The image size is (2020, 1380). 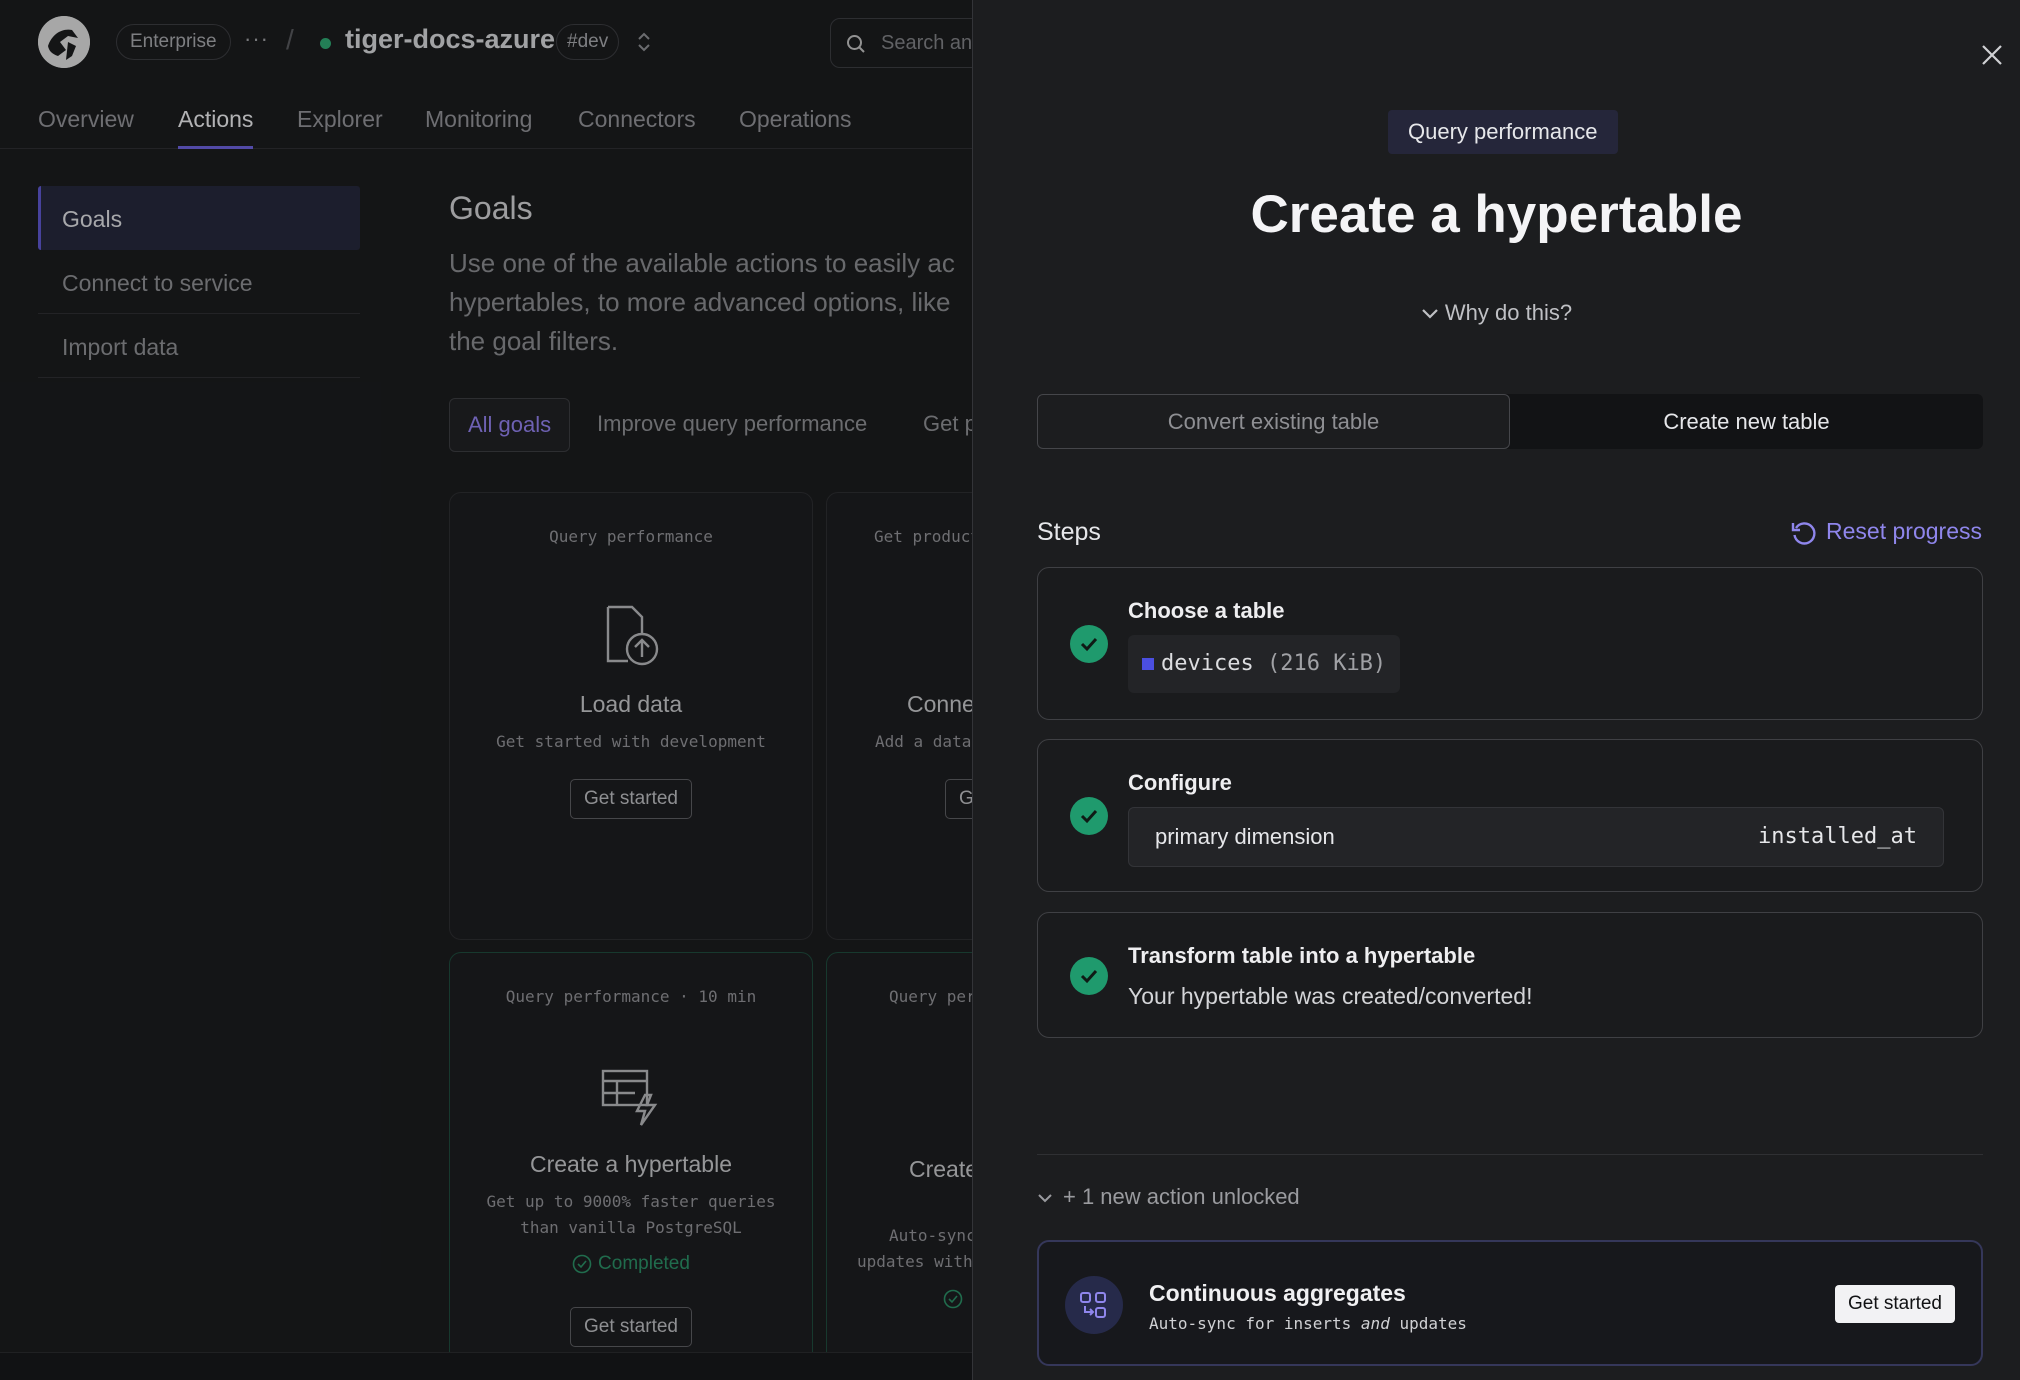 I want to click on step-title: Configure, so click(x=1180, y=782).